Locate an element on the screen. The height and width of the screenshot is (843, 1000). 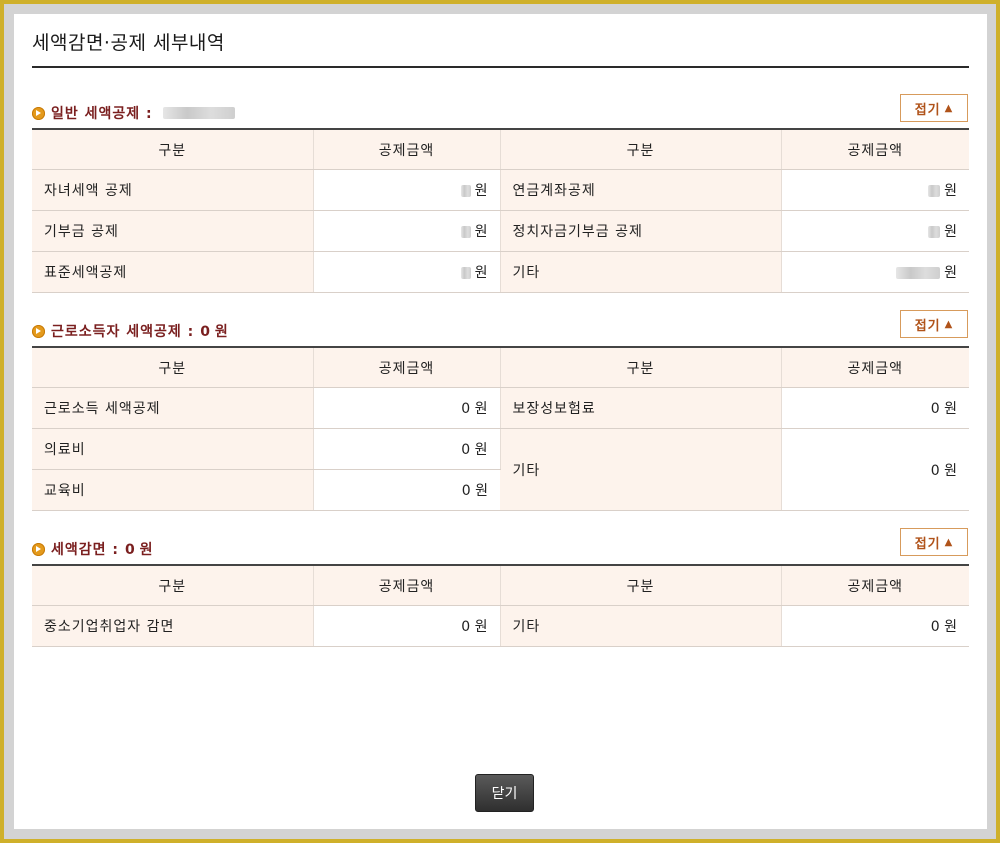
title-divider is located at coordinates (500, 67).